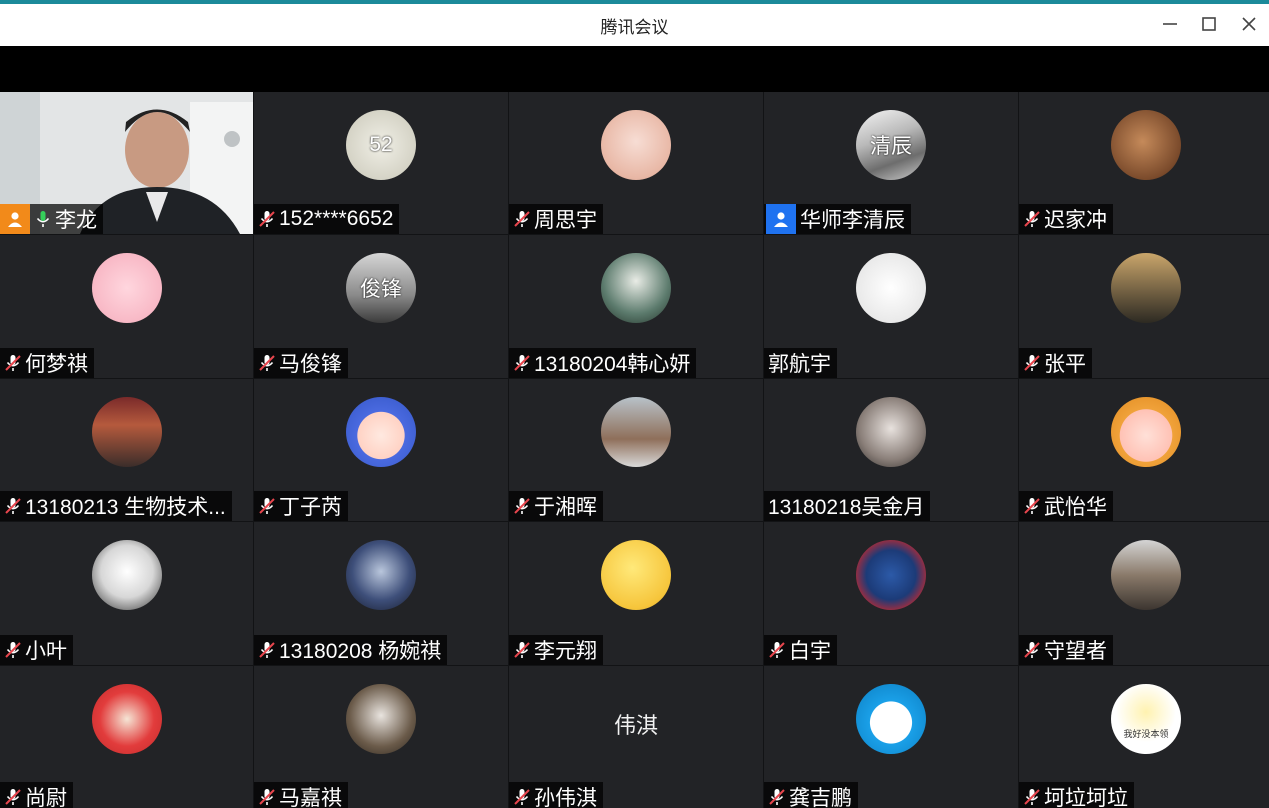 The height and width of the screenshot is (808, 1269). I want to click on participant-tile: 武怡华, so click(1144, 450).